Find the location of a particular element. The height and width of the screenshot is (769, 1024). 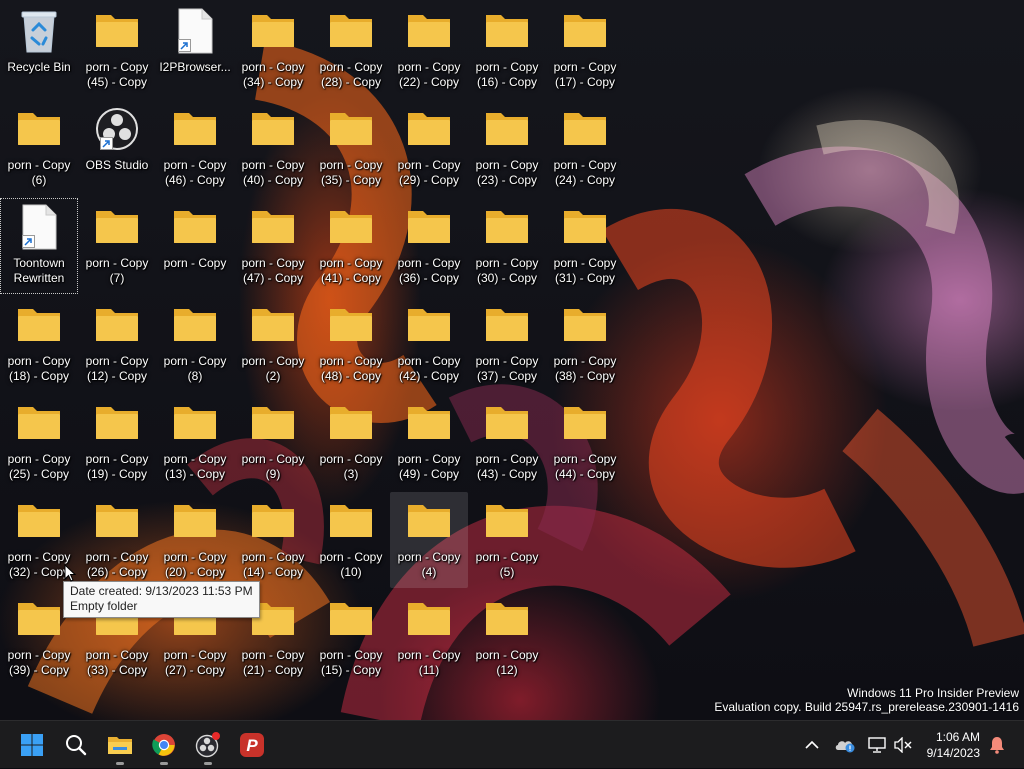

notification-center-button is located at coordinates (997, 745).